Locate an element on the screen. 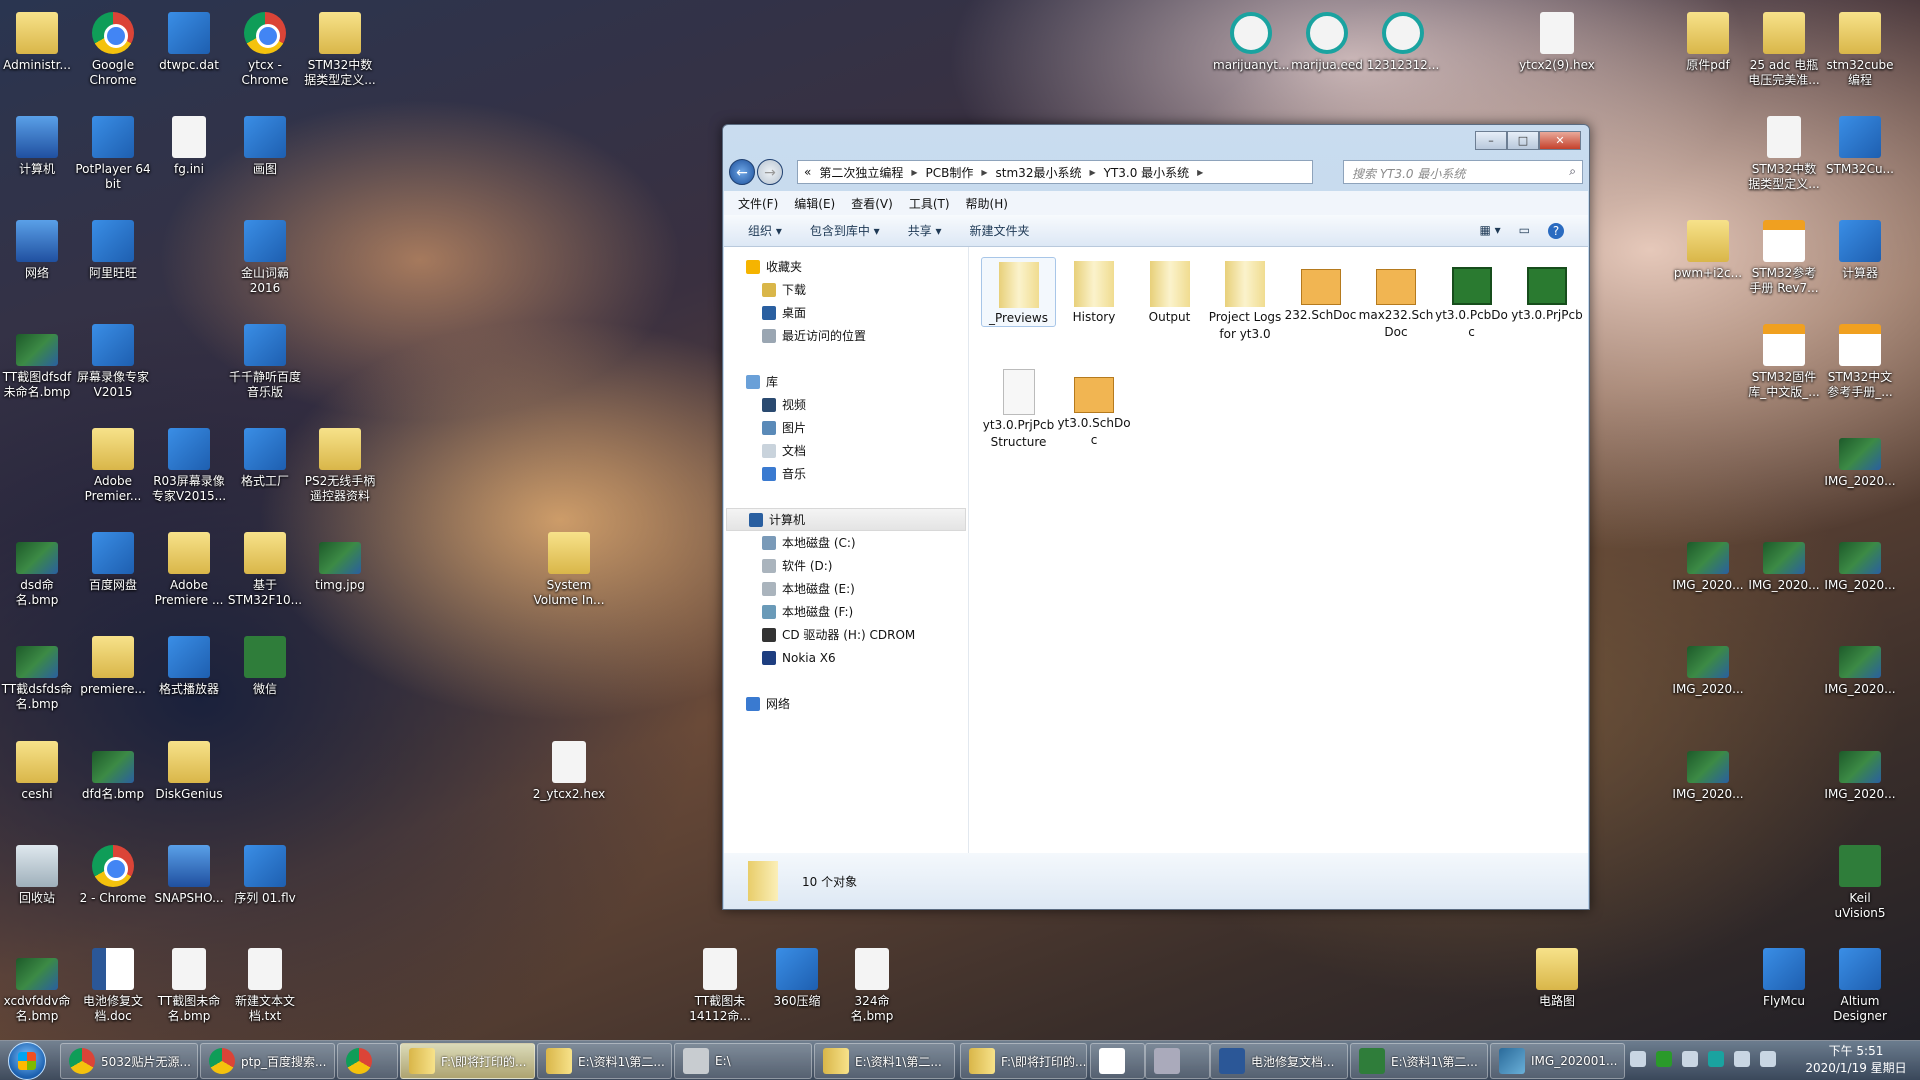 The image size is (1920, 1080). desktop-icon: FlyMcu is located at coordinates (1784, 978).